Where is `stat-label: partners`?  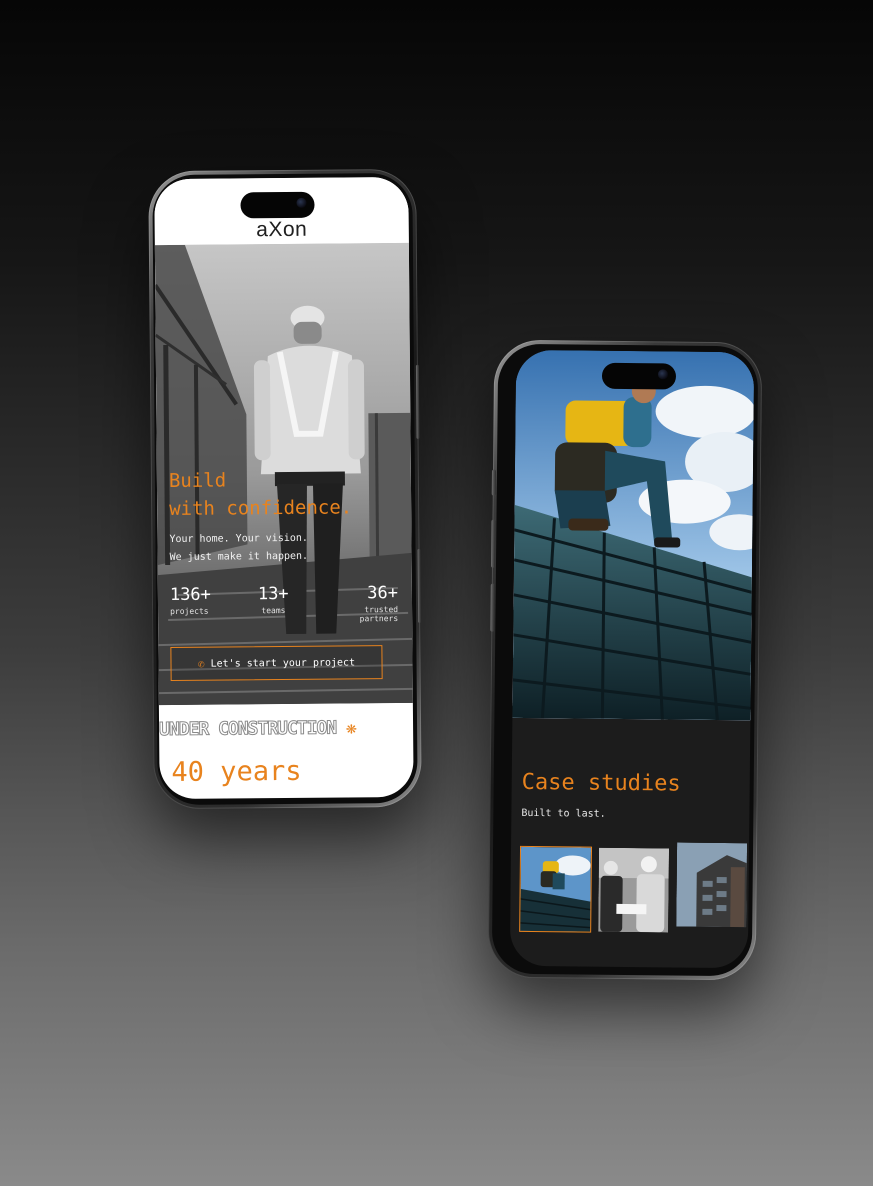
stat-label: partners is located at coordinates (379, 619).